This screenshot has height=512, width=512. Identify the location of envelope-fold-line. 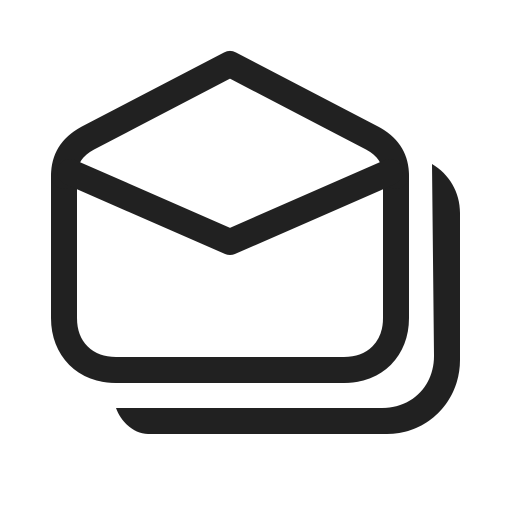
(230, 207).